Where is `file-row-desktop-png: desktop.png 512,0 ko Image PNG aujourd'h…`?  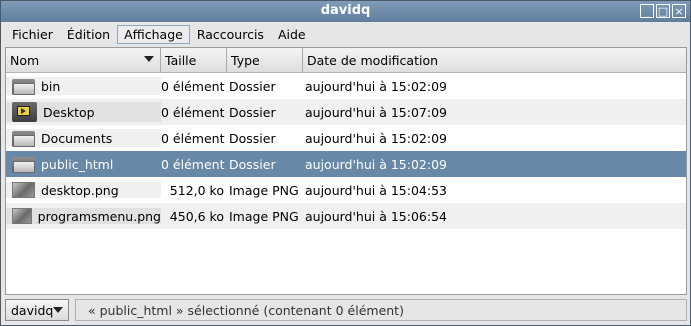 file-row-desktop-png: desktop.png 512,0 ko Image PNG aujourd'h… is located at coordinates (346, 190).